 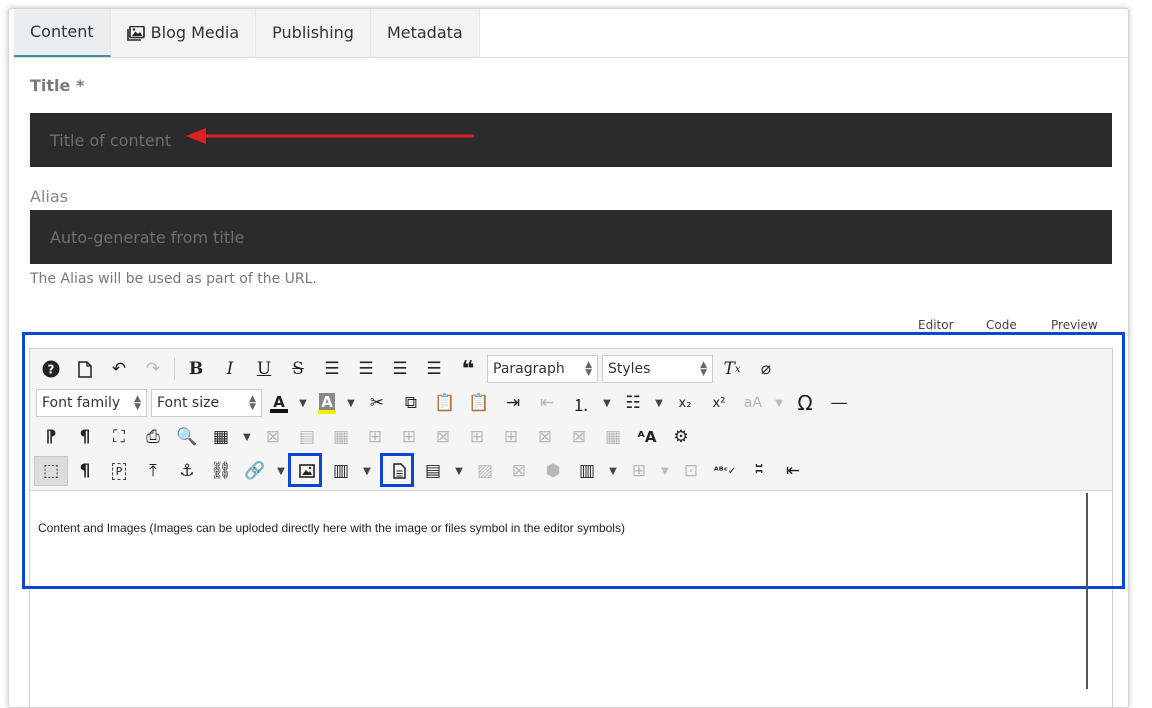 What do you see at coordinates (62, 33) in the screenshot?
I see `tab-content: Content` at bounding box center [62, 33].